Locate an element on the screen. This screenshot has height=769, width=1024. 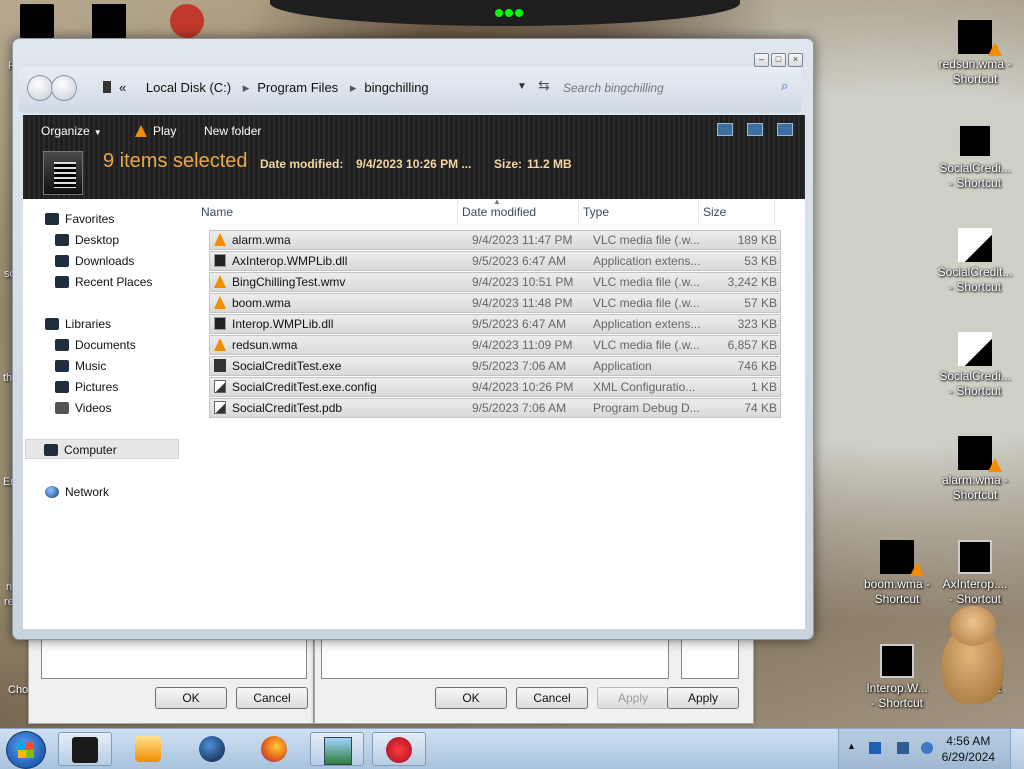
desktop-shortcut-boom: boom.wma - Shortcut is located at coordinates (897, 573).